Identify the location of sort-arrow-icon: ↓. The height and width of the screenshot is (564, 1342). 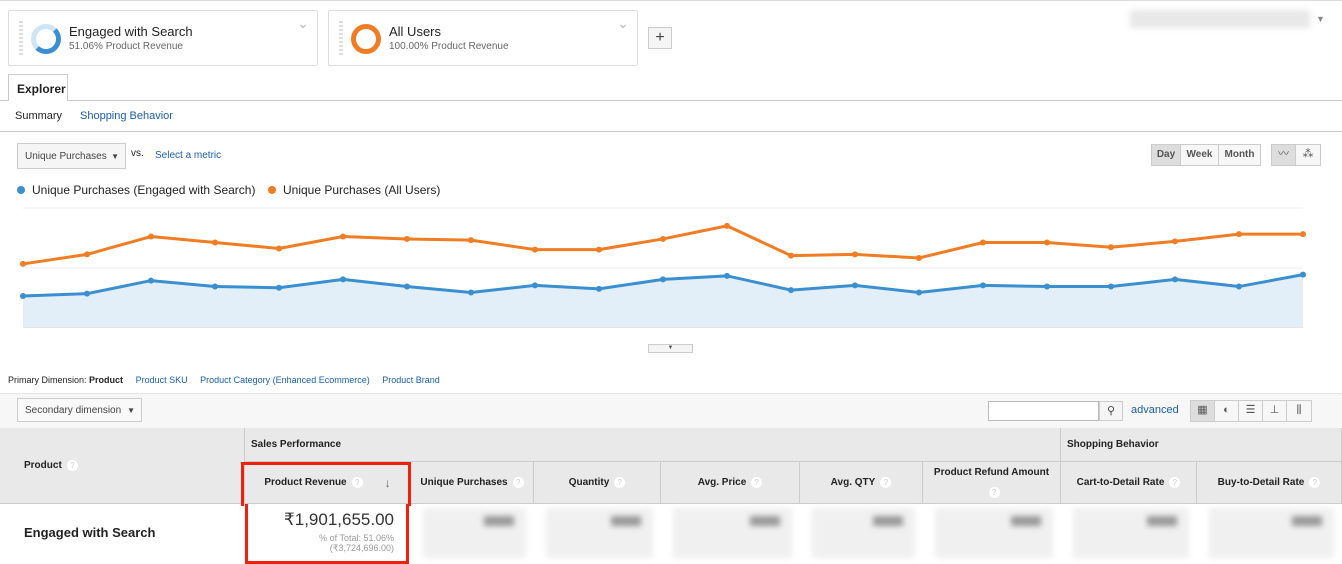
(388, 483).